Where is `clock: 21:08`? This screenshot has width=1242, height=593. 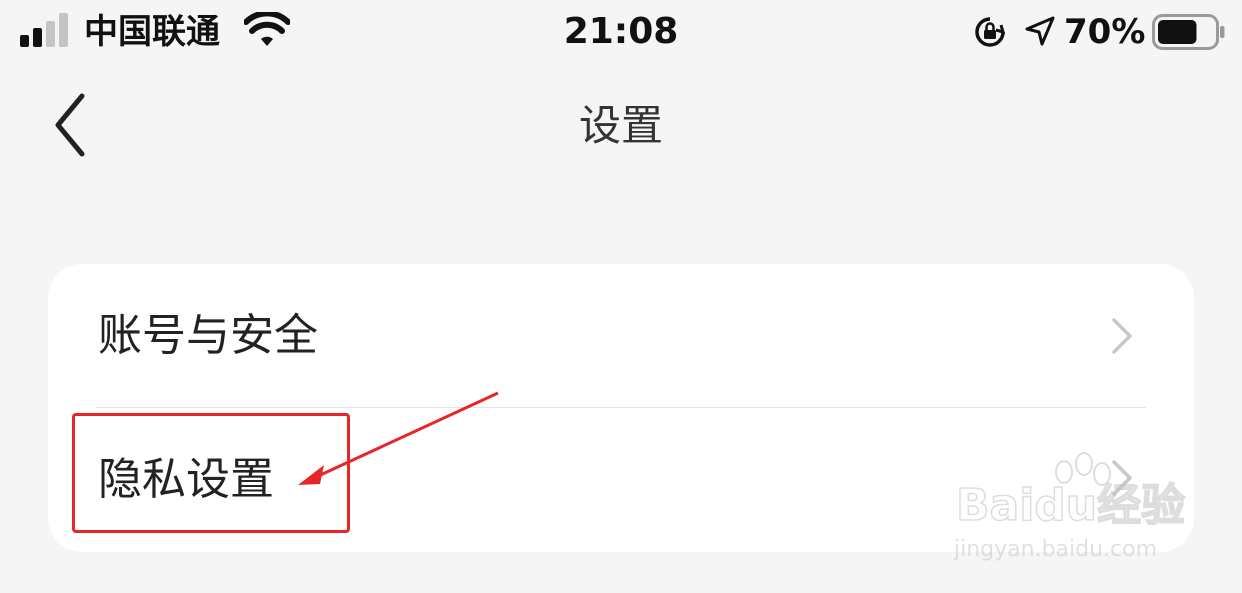
clock: 21:08 is located at coordinates (621, 31).